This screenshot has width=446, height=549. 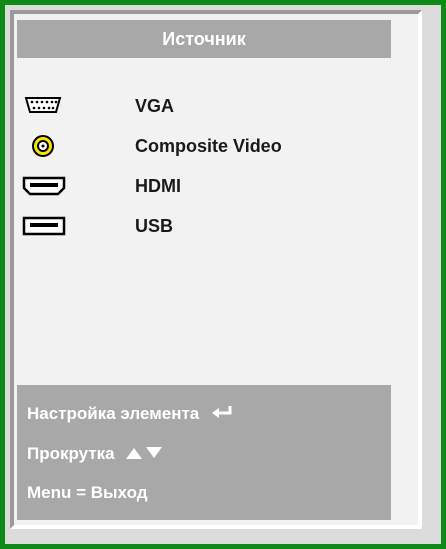 What do you see at coordinates (134, 455) in the screenshot?
I see `arrow-up-icon` at bounding box center [134, 455].